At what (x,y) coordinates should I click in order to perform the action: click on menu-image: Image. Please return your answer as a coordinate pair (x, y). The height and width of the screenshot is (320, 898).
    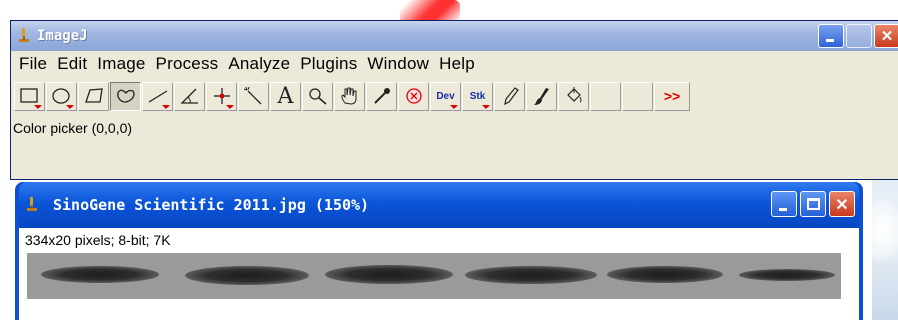
    Looking at the image, I should click on (122, 64).